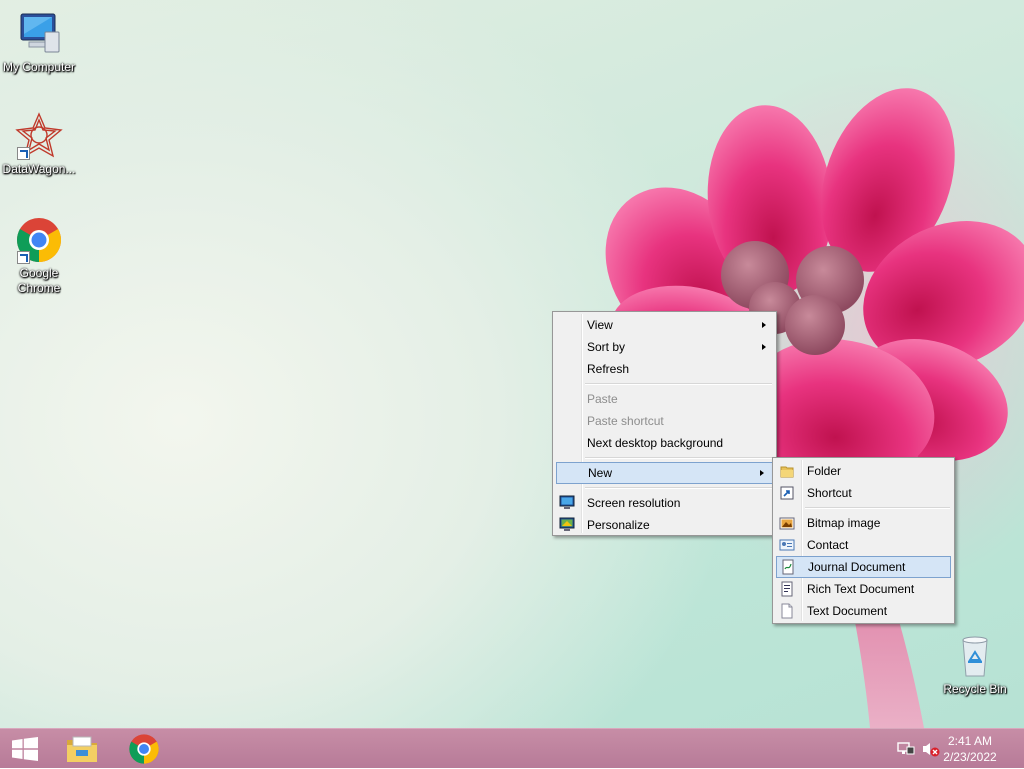  What do you see at coordinates (39, 67) in the screenshot?
I see `desktop-icon-label: My Computer` at bounding box center [39, 67].